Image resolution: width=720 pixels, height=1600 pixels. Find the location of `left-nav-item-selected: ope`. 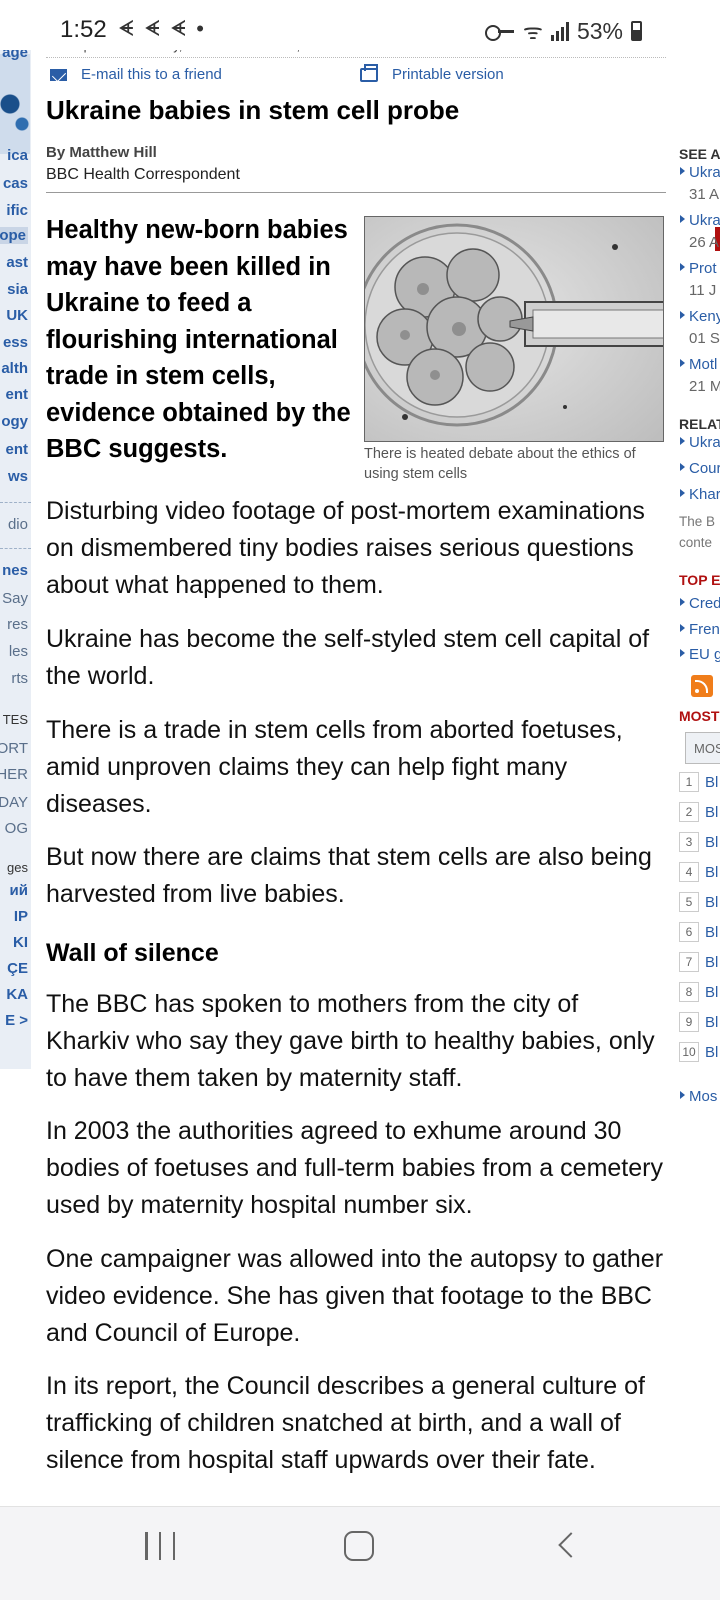

left-nav-item-selected: ope is located at coordinates (14, 235).